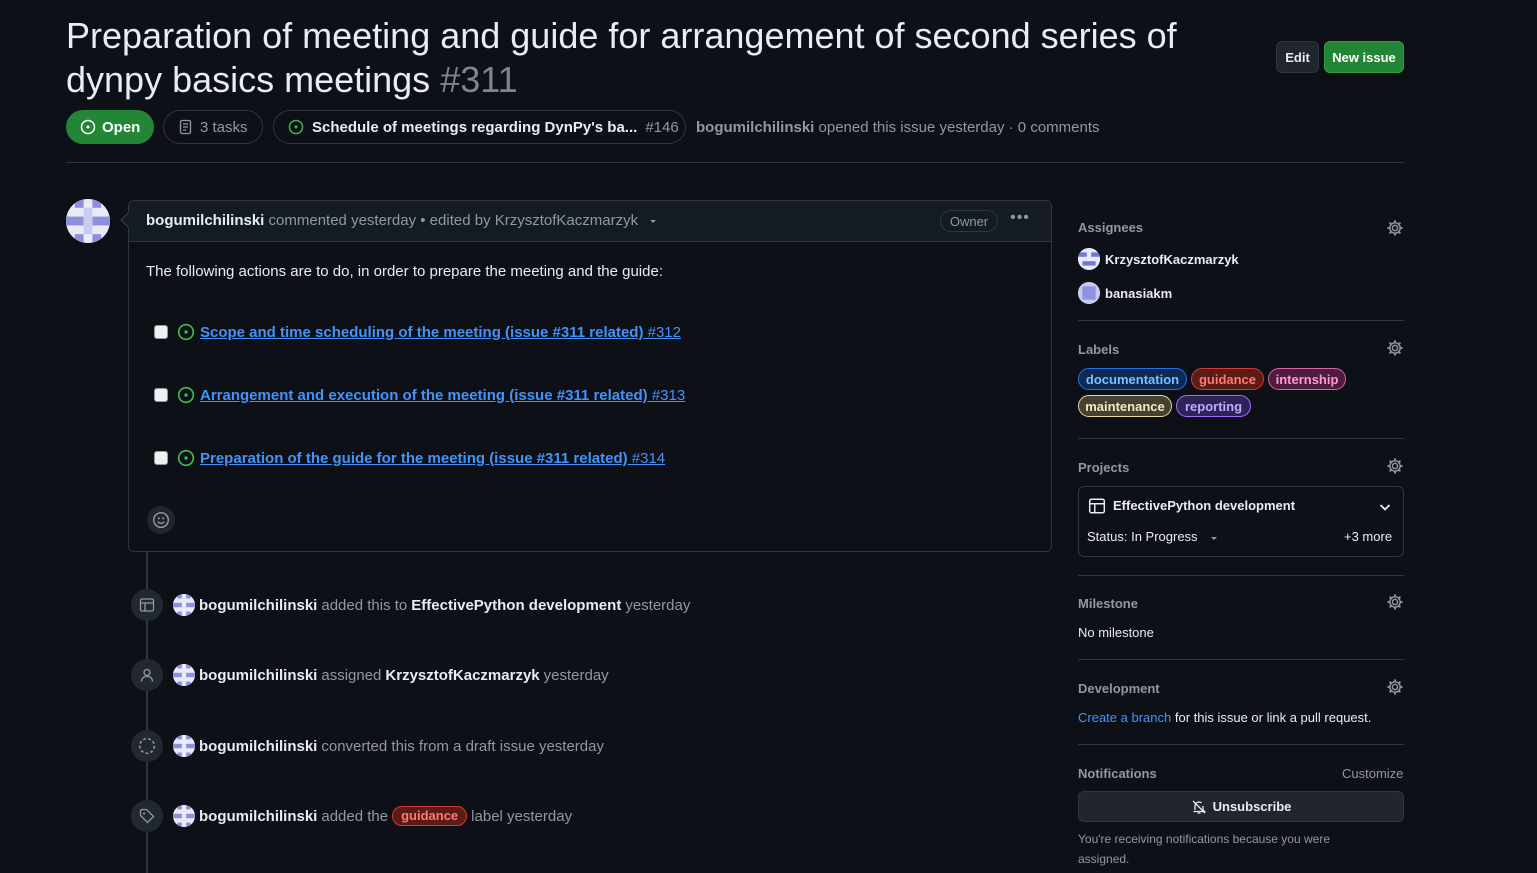 This screenshot has width=1537, height=873. What do you see at coordinates (147, 746) in the screenshot?
I see `dashed-circle-icon` at bounding box center [147, 746].